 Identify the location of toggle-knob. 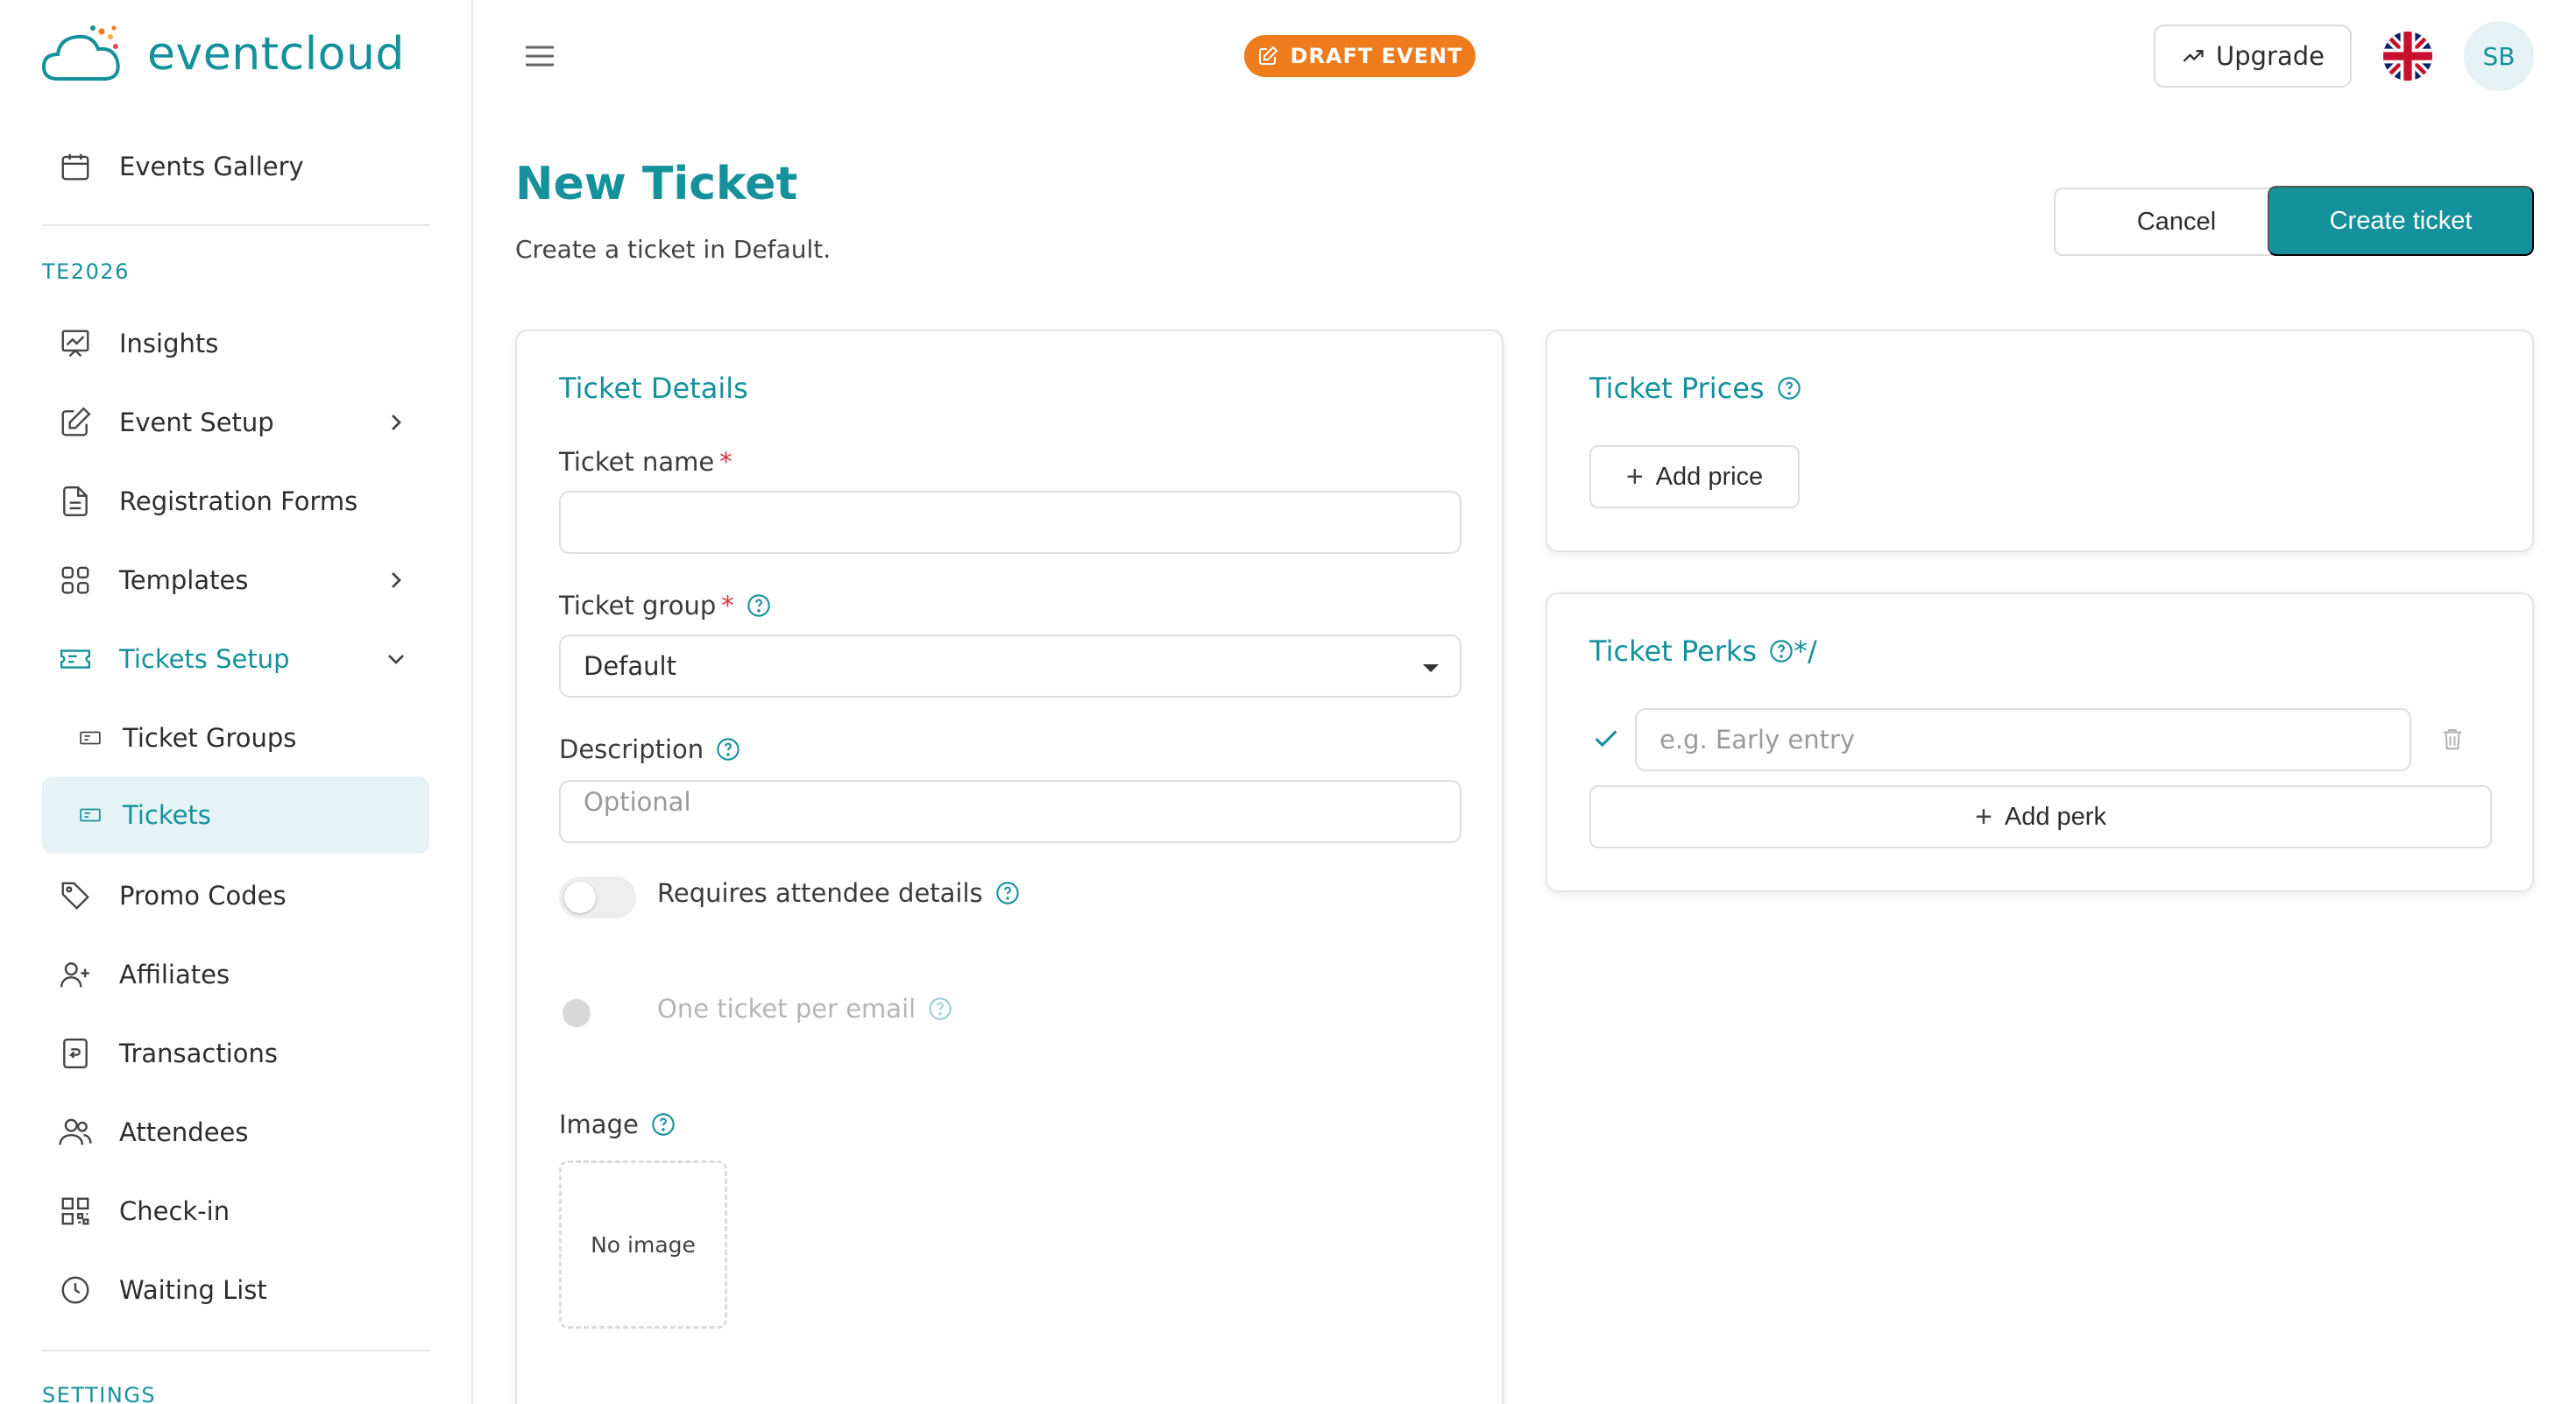
(580, 897).